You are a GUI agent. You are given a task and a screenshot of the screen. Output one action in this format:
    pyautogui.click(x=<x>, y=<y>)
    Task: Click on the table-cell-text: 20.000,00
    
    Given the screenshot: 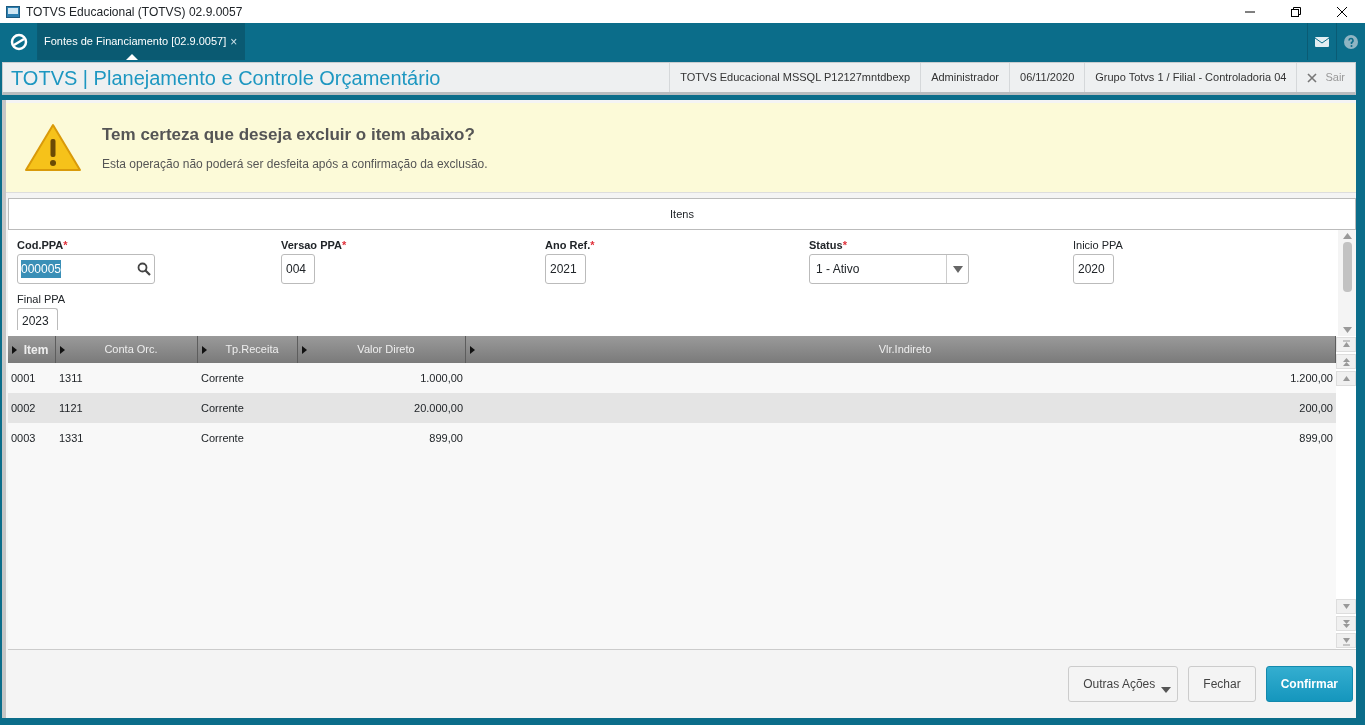 What is the action you would take?
    pyautogui.click(x=438, y=408)
    